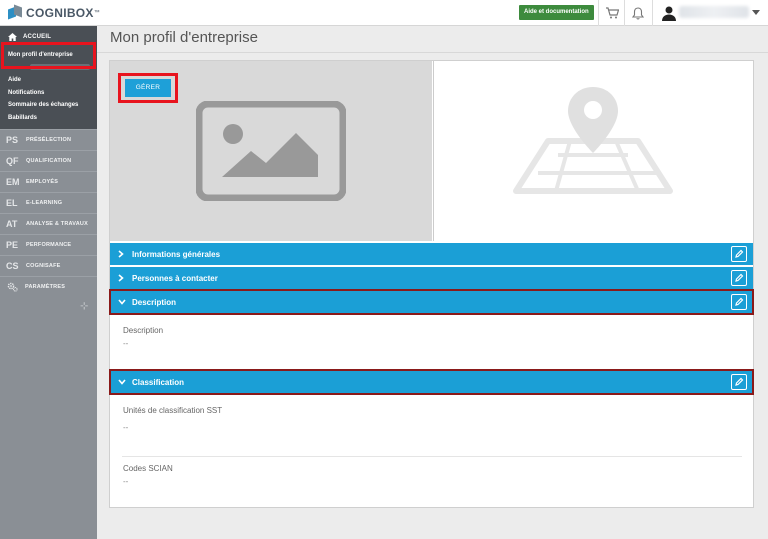  Describe the element at coordinates (384, 13) in the screenshot. I see `top-bar: COGNIBOX ™ Aide et documentation` at that location.